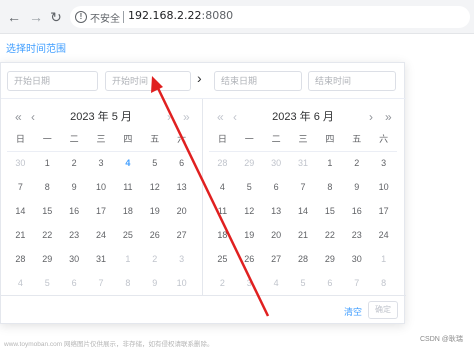  I want to click on back-arrow-icon: ←, so click(14, 17).